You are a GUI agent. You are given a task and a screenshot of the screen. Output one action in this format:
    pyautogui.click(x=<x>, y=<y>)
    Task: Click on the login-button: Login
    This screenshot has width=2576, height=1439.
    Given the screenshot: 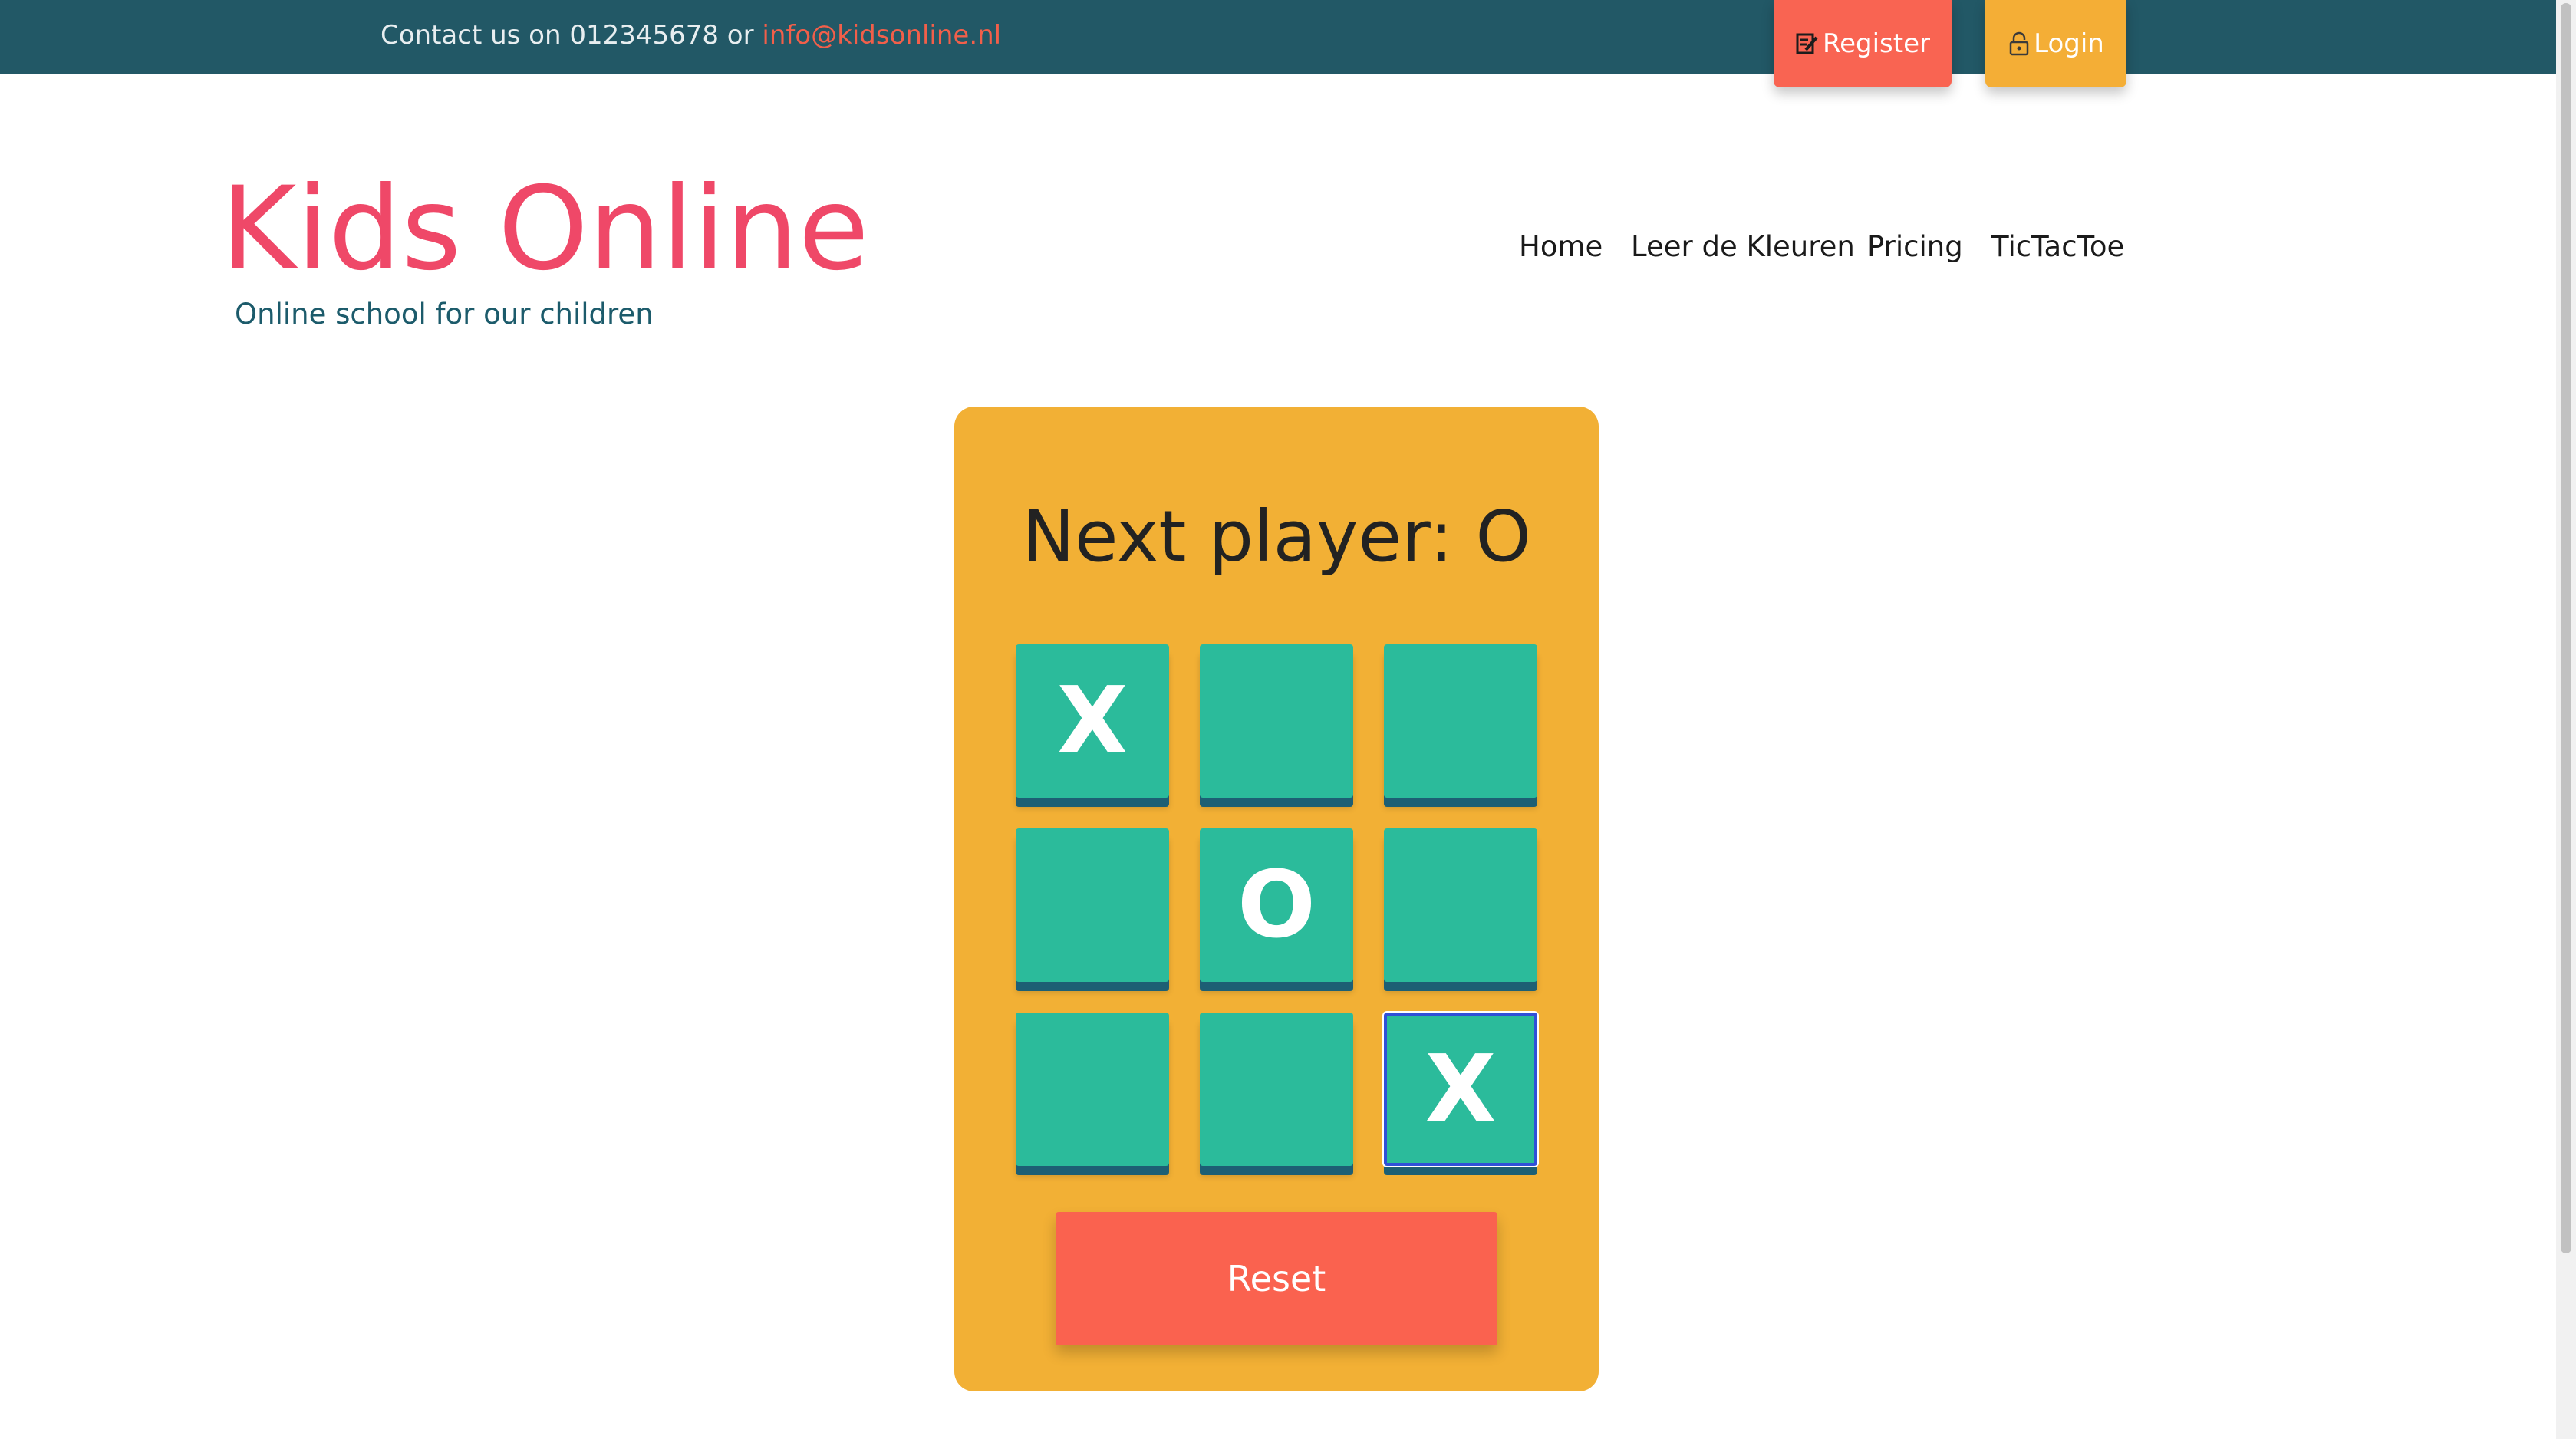 What is the action you would take?
    pyautogui.click(x=2055, y=43)
    